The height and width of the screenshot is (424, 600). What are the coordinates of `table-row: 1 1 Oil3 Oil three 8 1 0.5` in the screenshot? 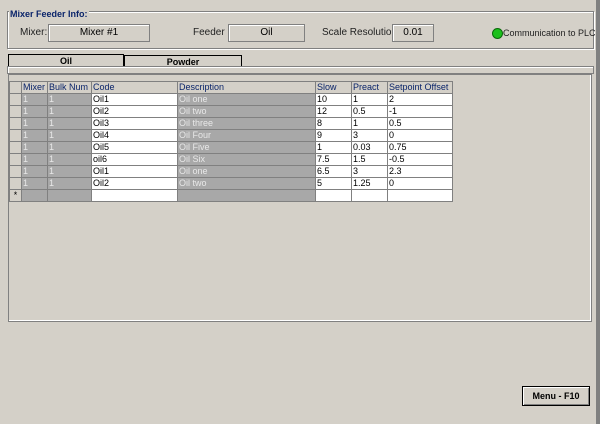 It's located at (231, 123).